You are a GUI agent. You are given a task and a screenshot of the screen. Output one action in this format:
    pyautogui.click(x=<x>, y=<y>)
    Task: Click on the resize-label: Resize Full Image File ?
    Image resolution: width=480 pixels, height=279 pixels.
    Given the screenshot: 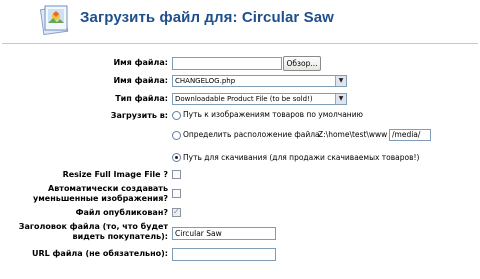 What is the action you would take?
    pyautogui.click(x=115, y=174)
    